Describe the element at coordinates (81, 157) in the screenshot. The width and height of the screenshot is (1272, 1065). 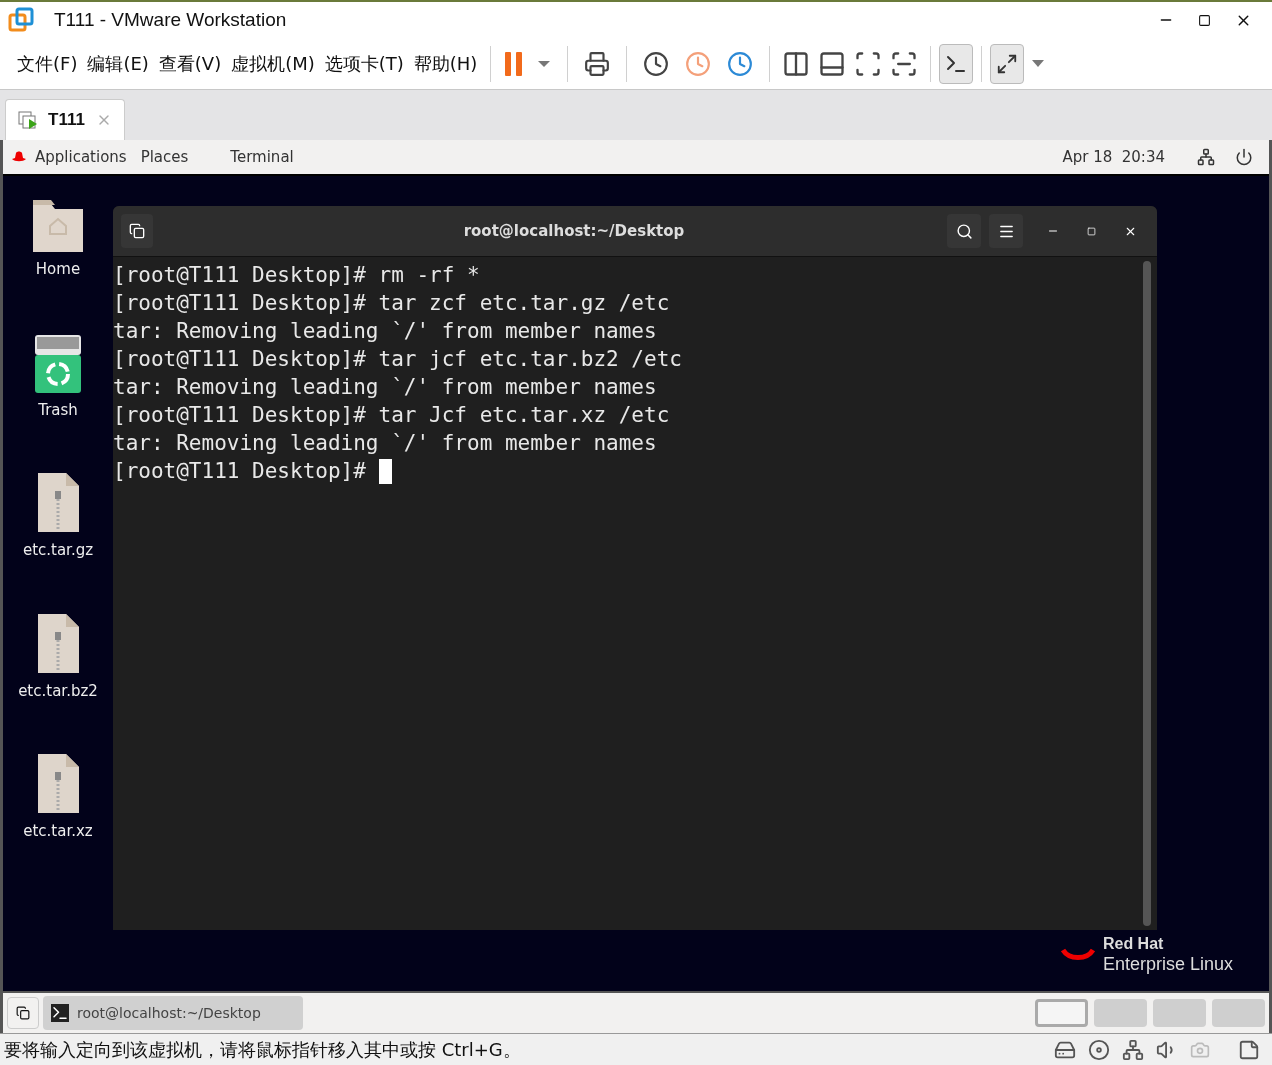
I see `top-bar-menu: Applications` at that location.